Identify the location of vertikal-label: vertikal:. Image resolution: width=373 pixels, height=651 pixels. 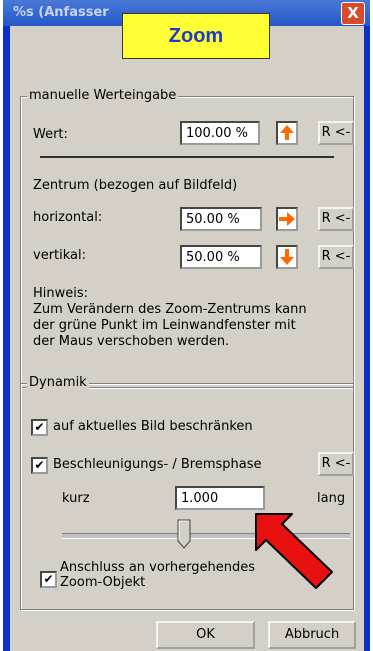
(60, 255).